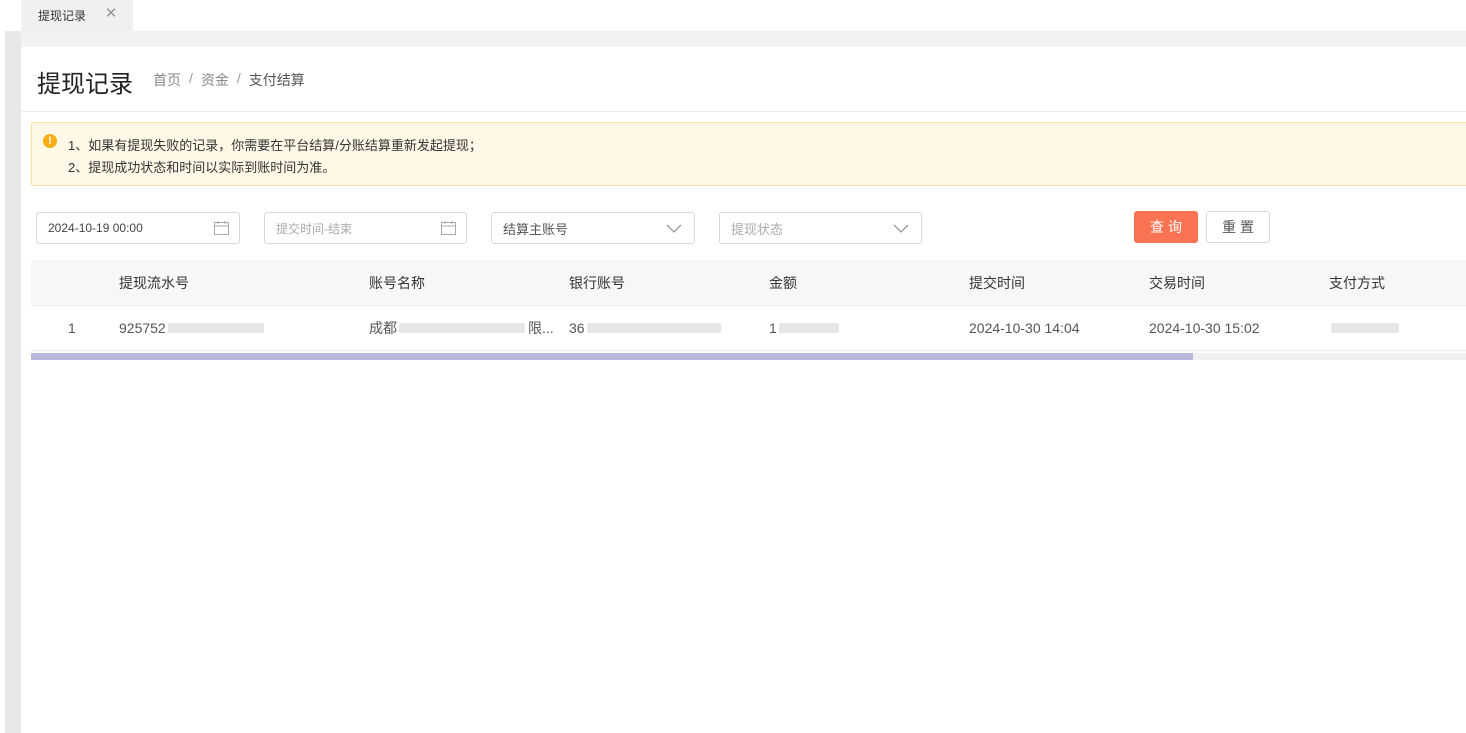  Describe the element at coordinates (1238, 227) in the screenshot. I see `reset-button: 重置` at that location.